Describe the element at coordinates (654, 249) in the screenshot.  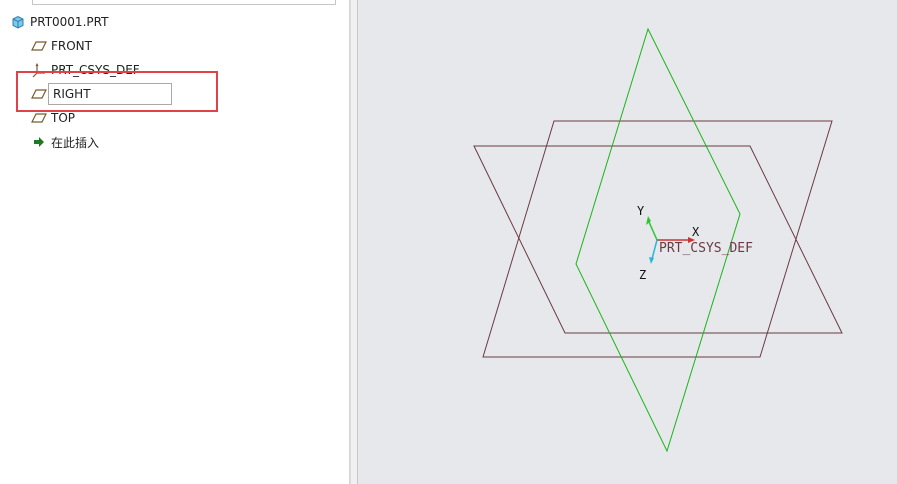
I see `z-axis` at that location.